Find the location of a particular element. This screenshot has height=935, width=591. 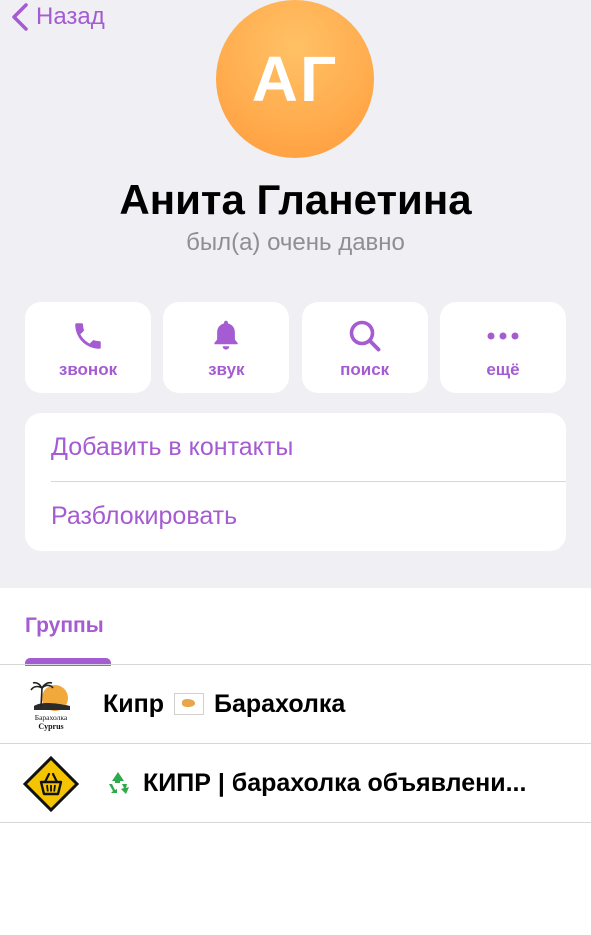

cyprus-flag-icon is located at coordinates (189, 704).